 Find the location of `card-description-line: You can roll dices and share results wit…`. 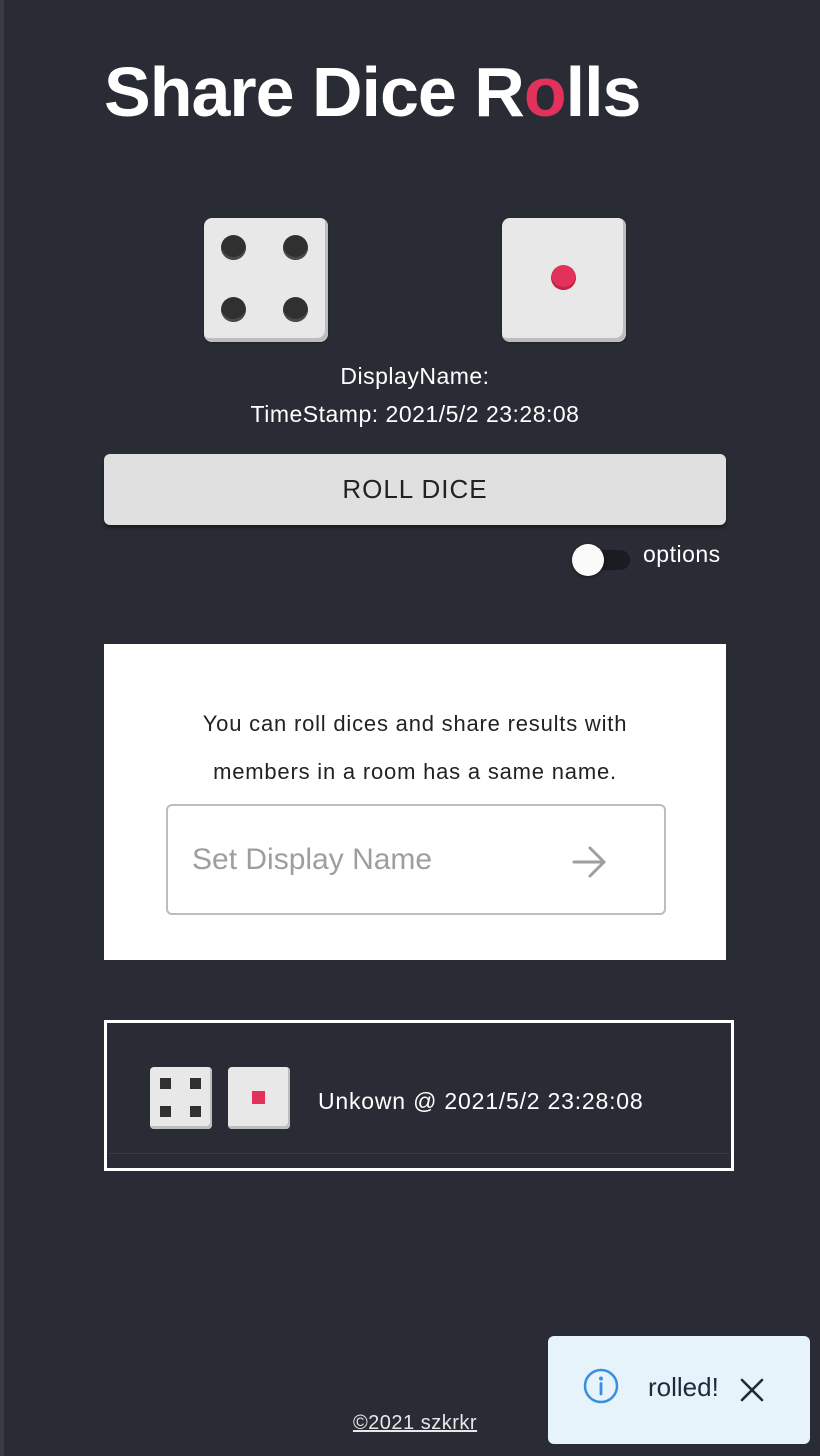

card-description-line: You can roll dices and share results wit… is located at coordinates (415, 723).